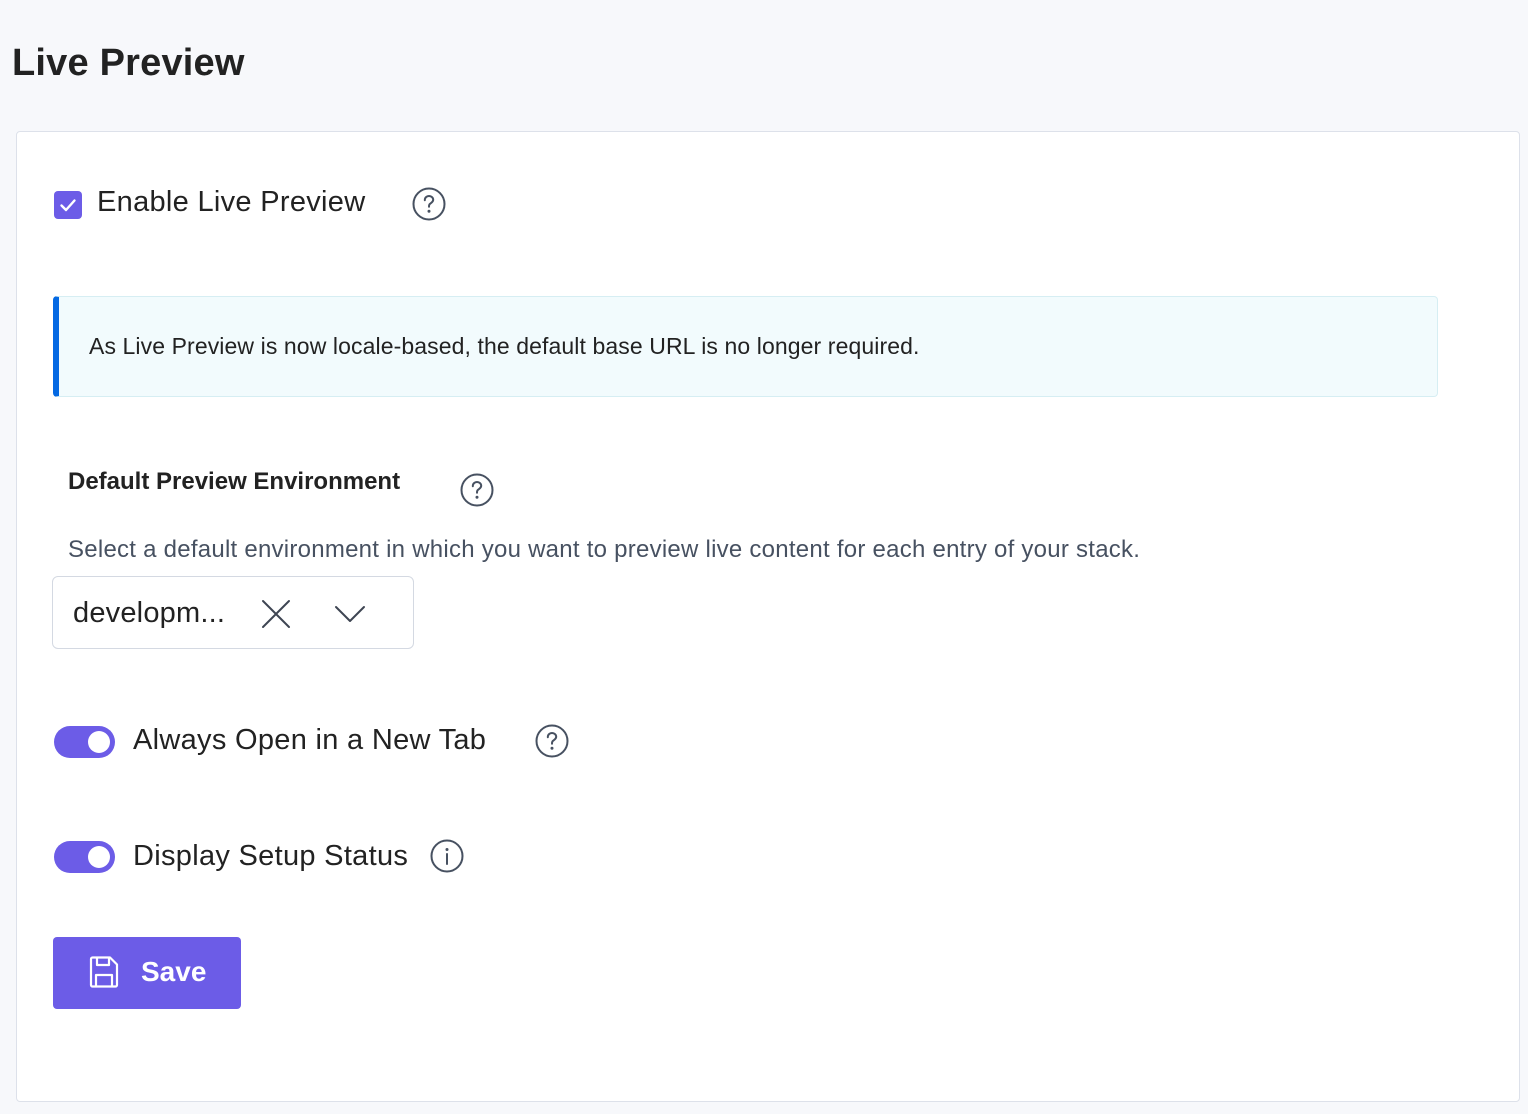  Describe the element at coordinates (271, 856) in the screenshot. I see `display-setup-status-label: Display Setup Status` at that location.